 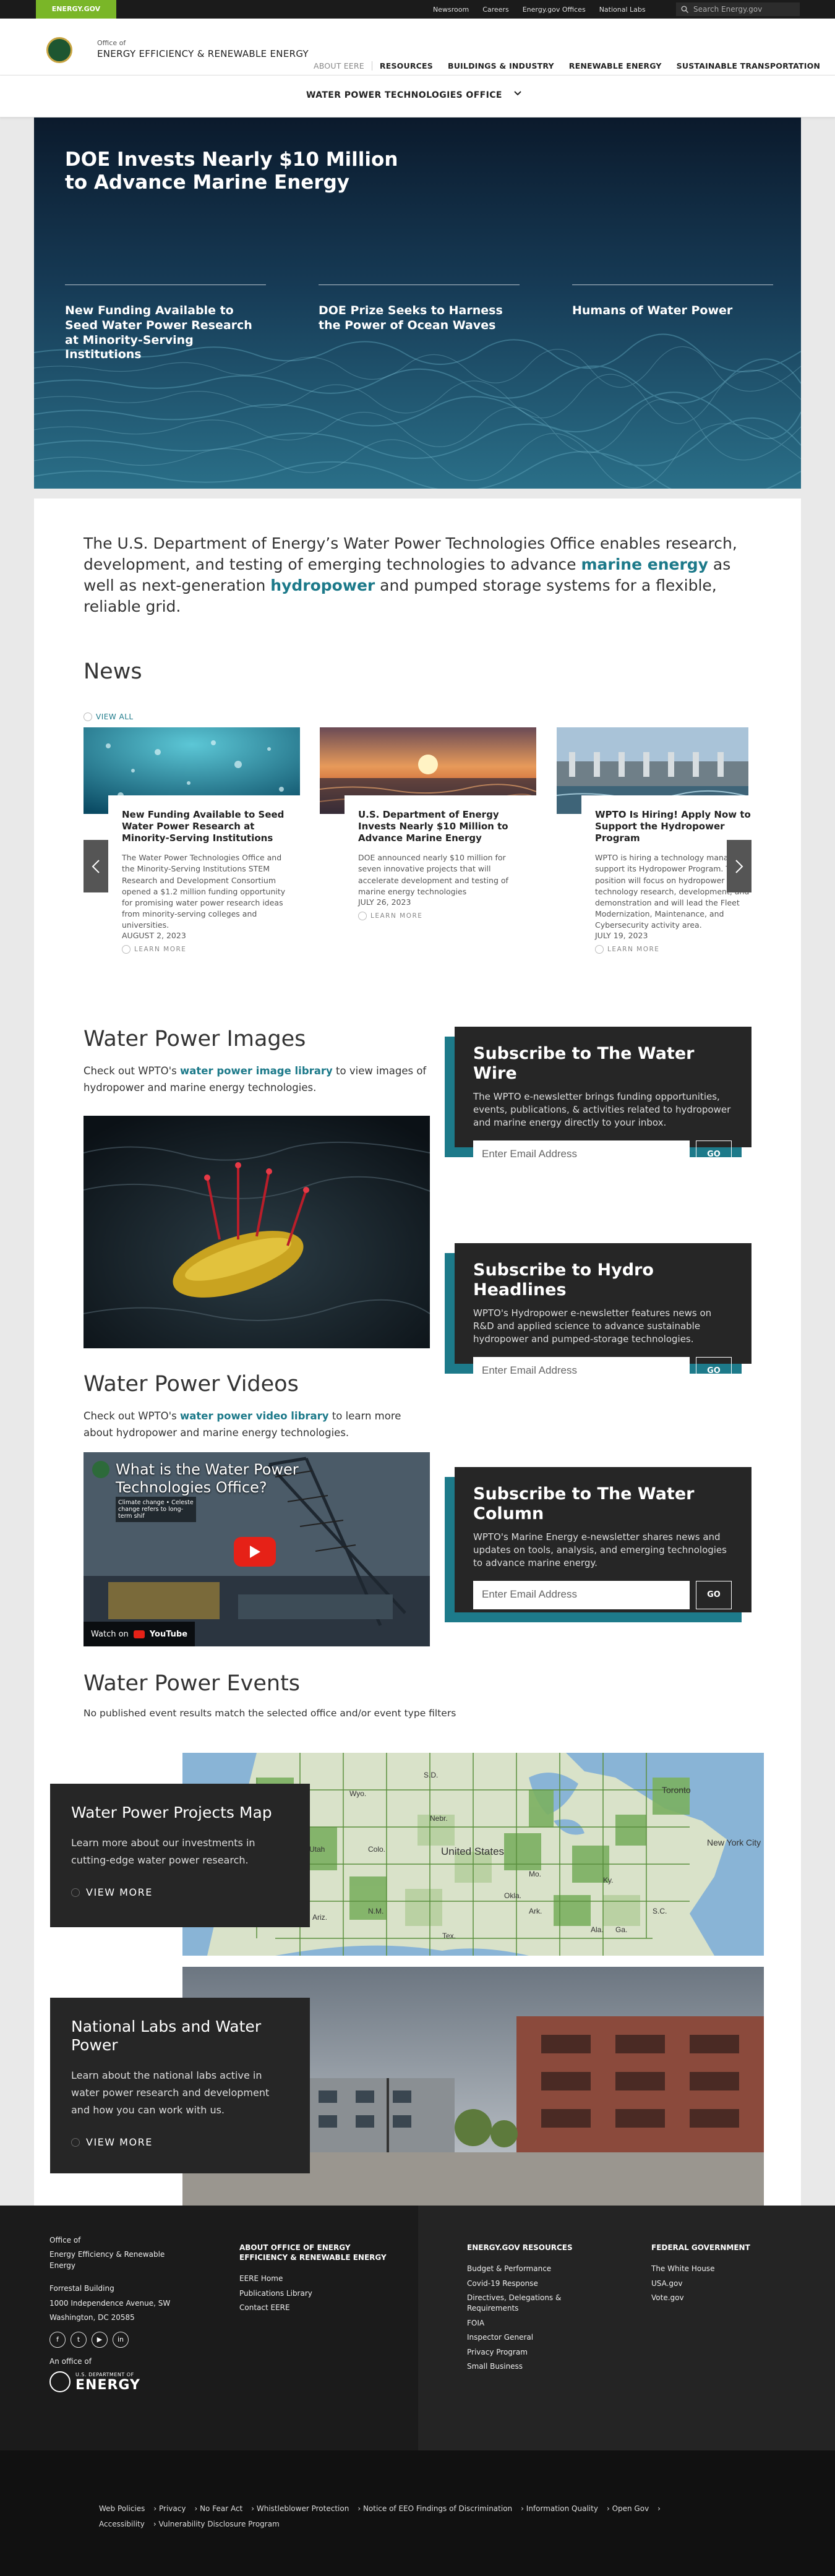 What do you see at coordinates (622, 10) in the screenshot?
I see `national-labs-link: National Labs` at bounding box center [622, 10].